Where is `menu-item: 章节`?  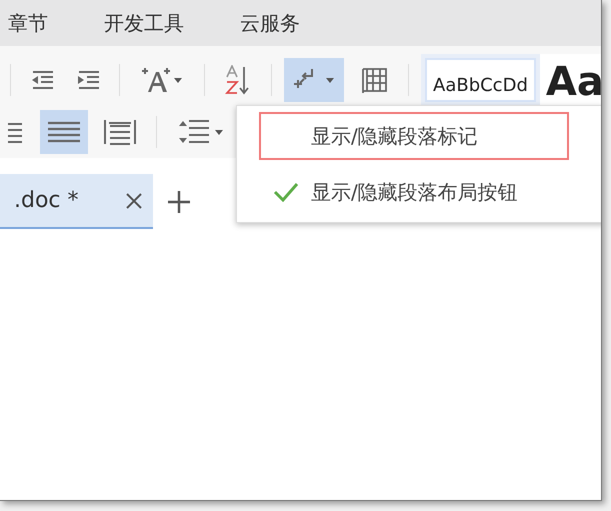 menu-item: 章节 is located at coordinates (28, 23).